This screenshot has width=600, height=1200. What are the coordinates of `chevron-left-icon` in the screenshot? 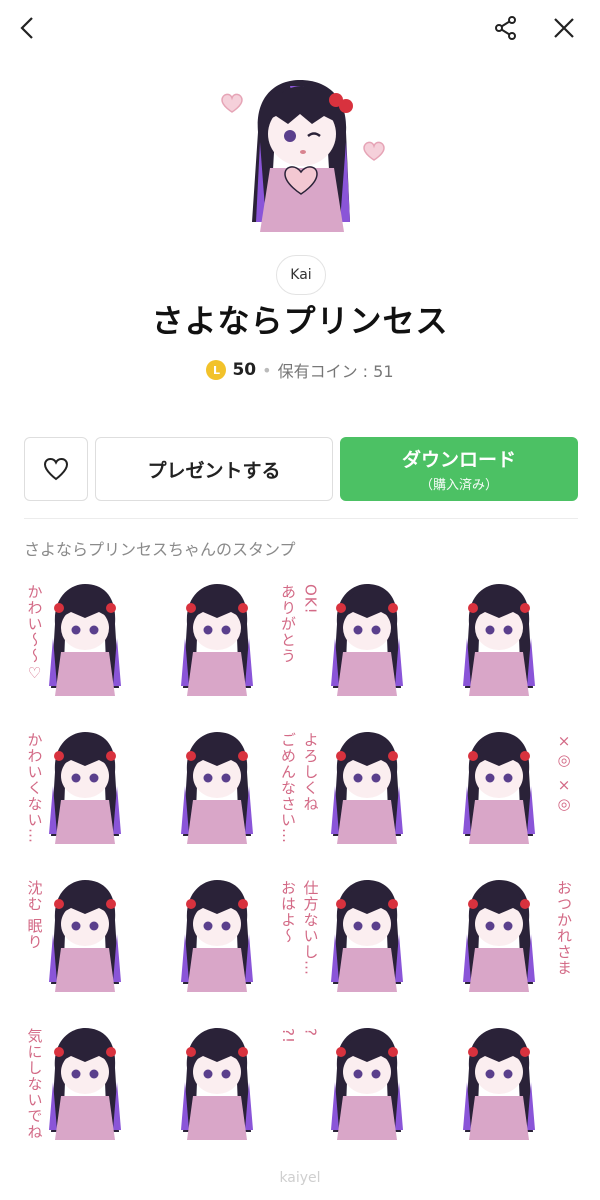 It's located at (26, 28).